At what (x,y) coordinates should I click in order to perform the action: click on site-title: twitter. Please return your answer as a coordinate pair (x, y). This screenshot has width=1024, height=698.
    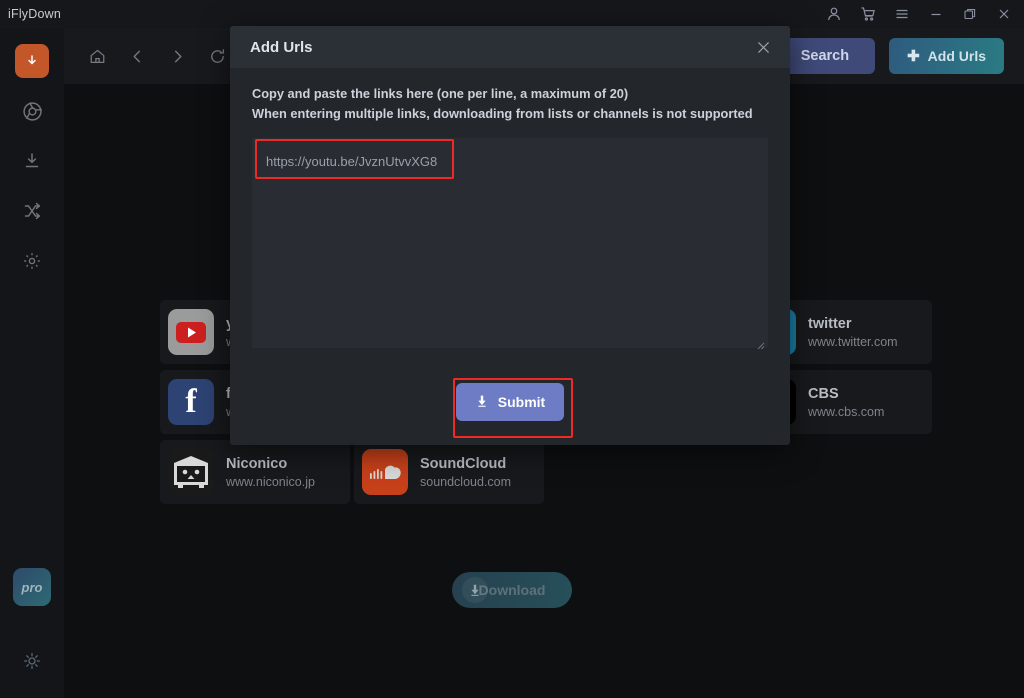
    Looking at the image, I should click on (830, 323).